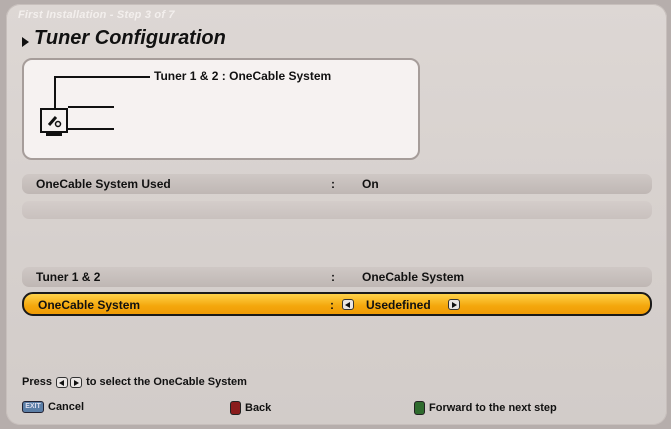  What do you see at coordinates (235, 408) in the screenshot?
I see `red-key-icon` at bounding box center [235, 408].